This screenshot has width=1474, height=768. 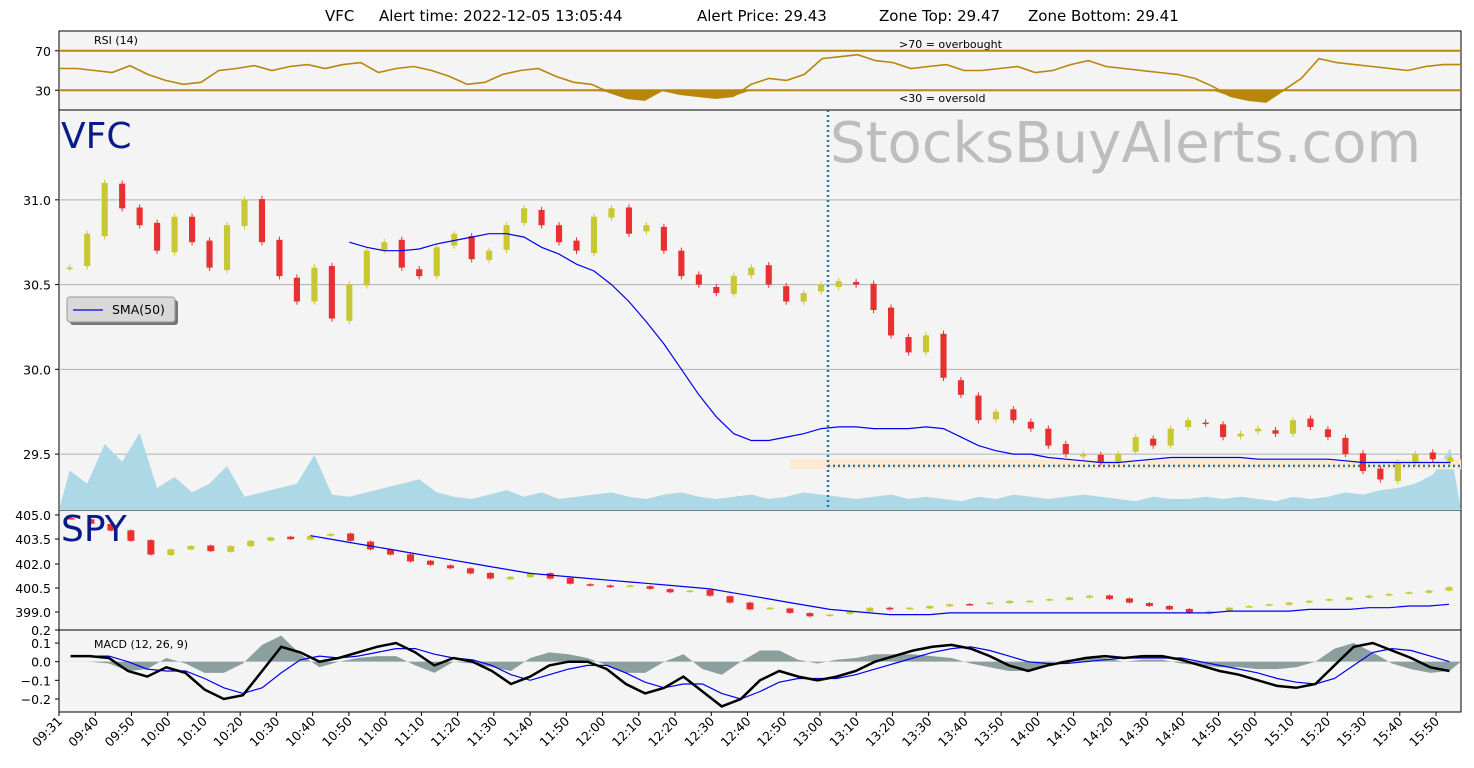 What do you see at coordinates (373, 731) in the screenshot?
I see `xtick-label: 11:00` at bounding box center [373, 731].